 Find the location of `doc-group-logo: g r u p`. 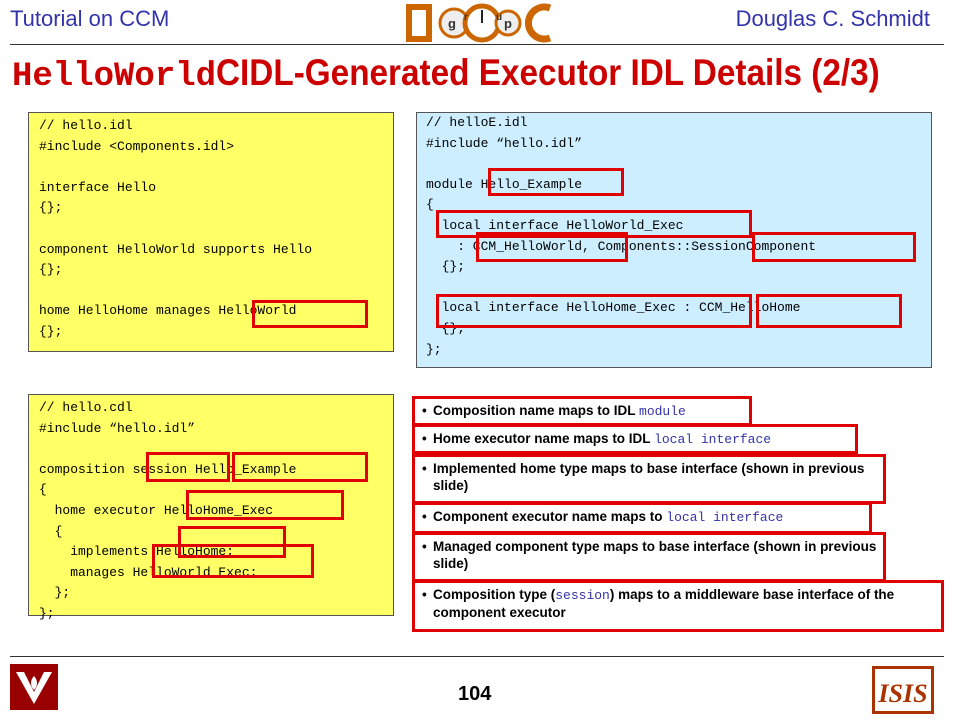

doc-group-logo: g r u p is located at coordinates (479, 23).